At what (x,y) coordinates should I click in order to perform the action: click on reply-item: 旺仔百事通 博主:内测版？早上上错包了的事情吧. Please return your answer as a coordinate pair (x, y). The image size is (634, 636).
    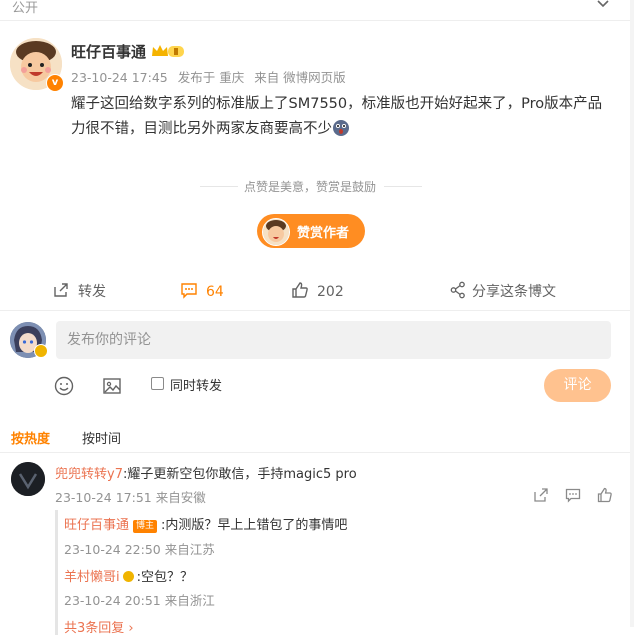
    Looking at the image, I should click on (205, 523).